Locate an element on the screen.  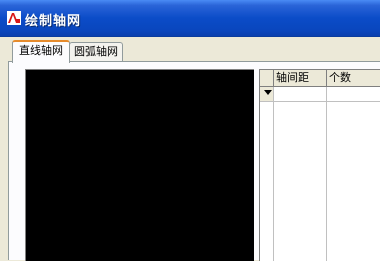
header-count: 个数 is located at coordinates (353, 78).